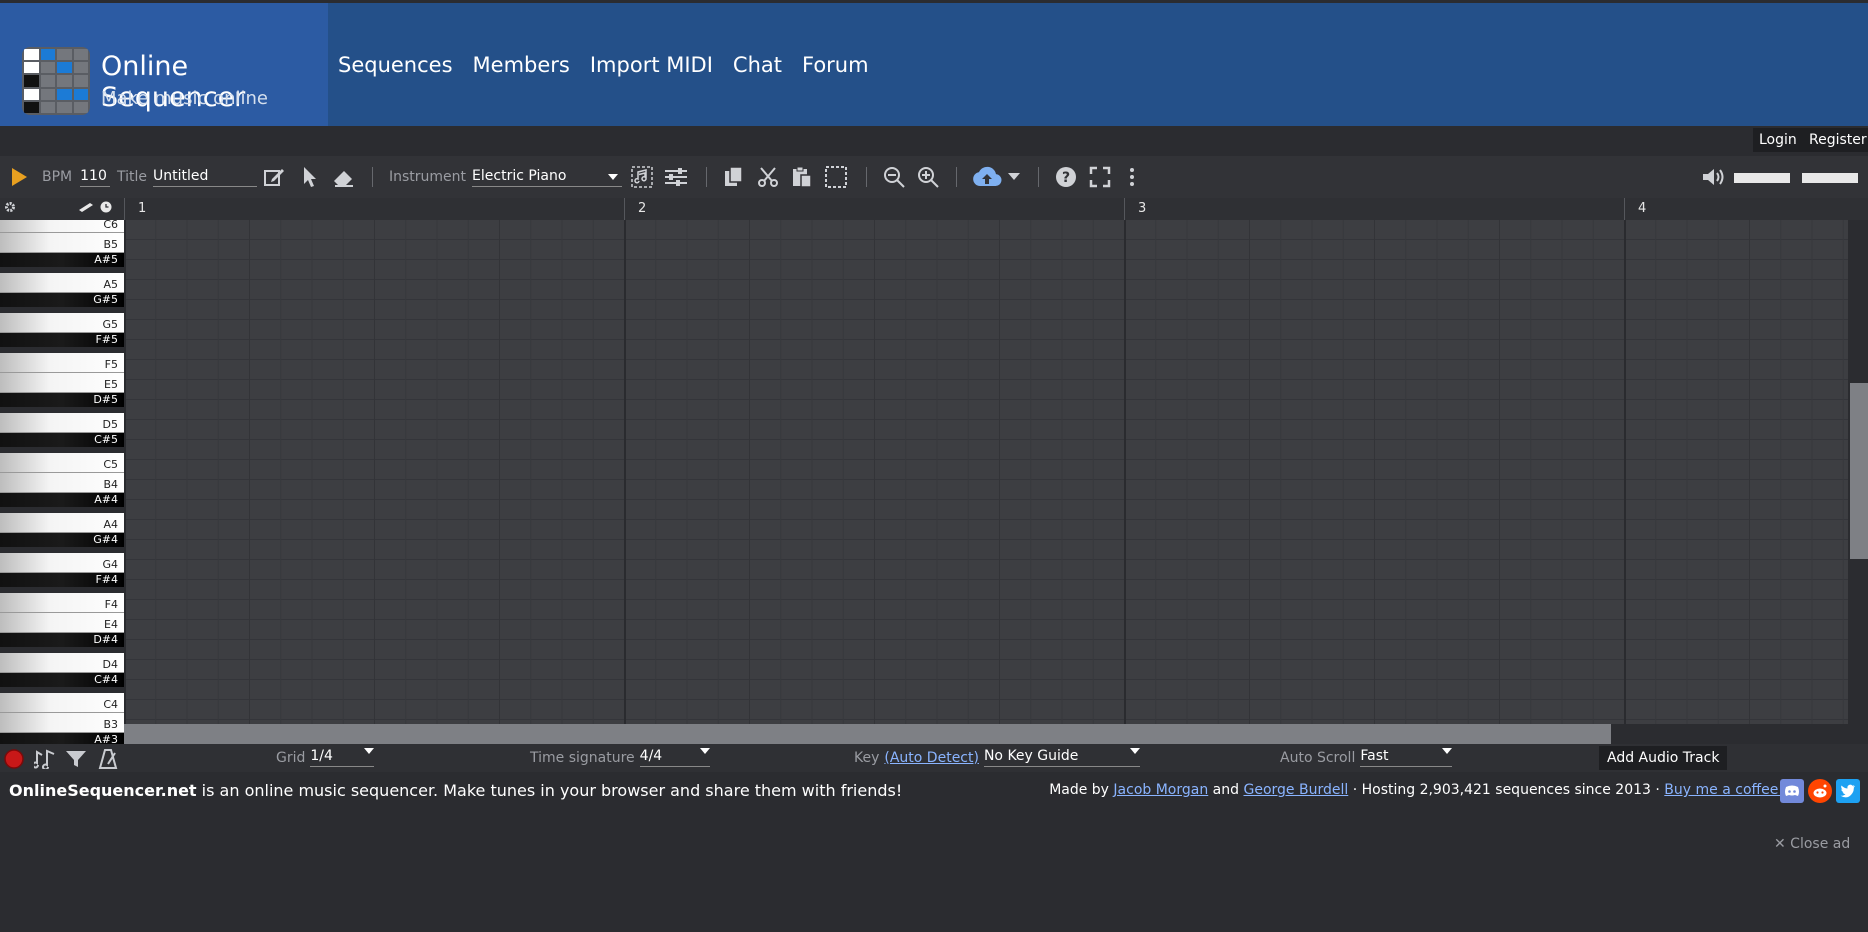  What do you see at coordinates (62, 226) in the screenshot?
I see `piano-key-c6: C6` at bounding box center [62, 226].